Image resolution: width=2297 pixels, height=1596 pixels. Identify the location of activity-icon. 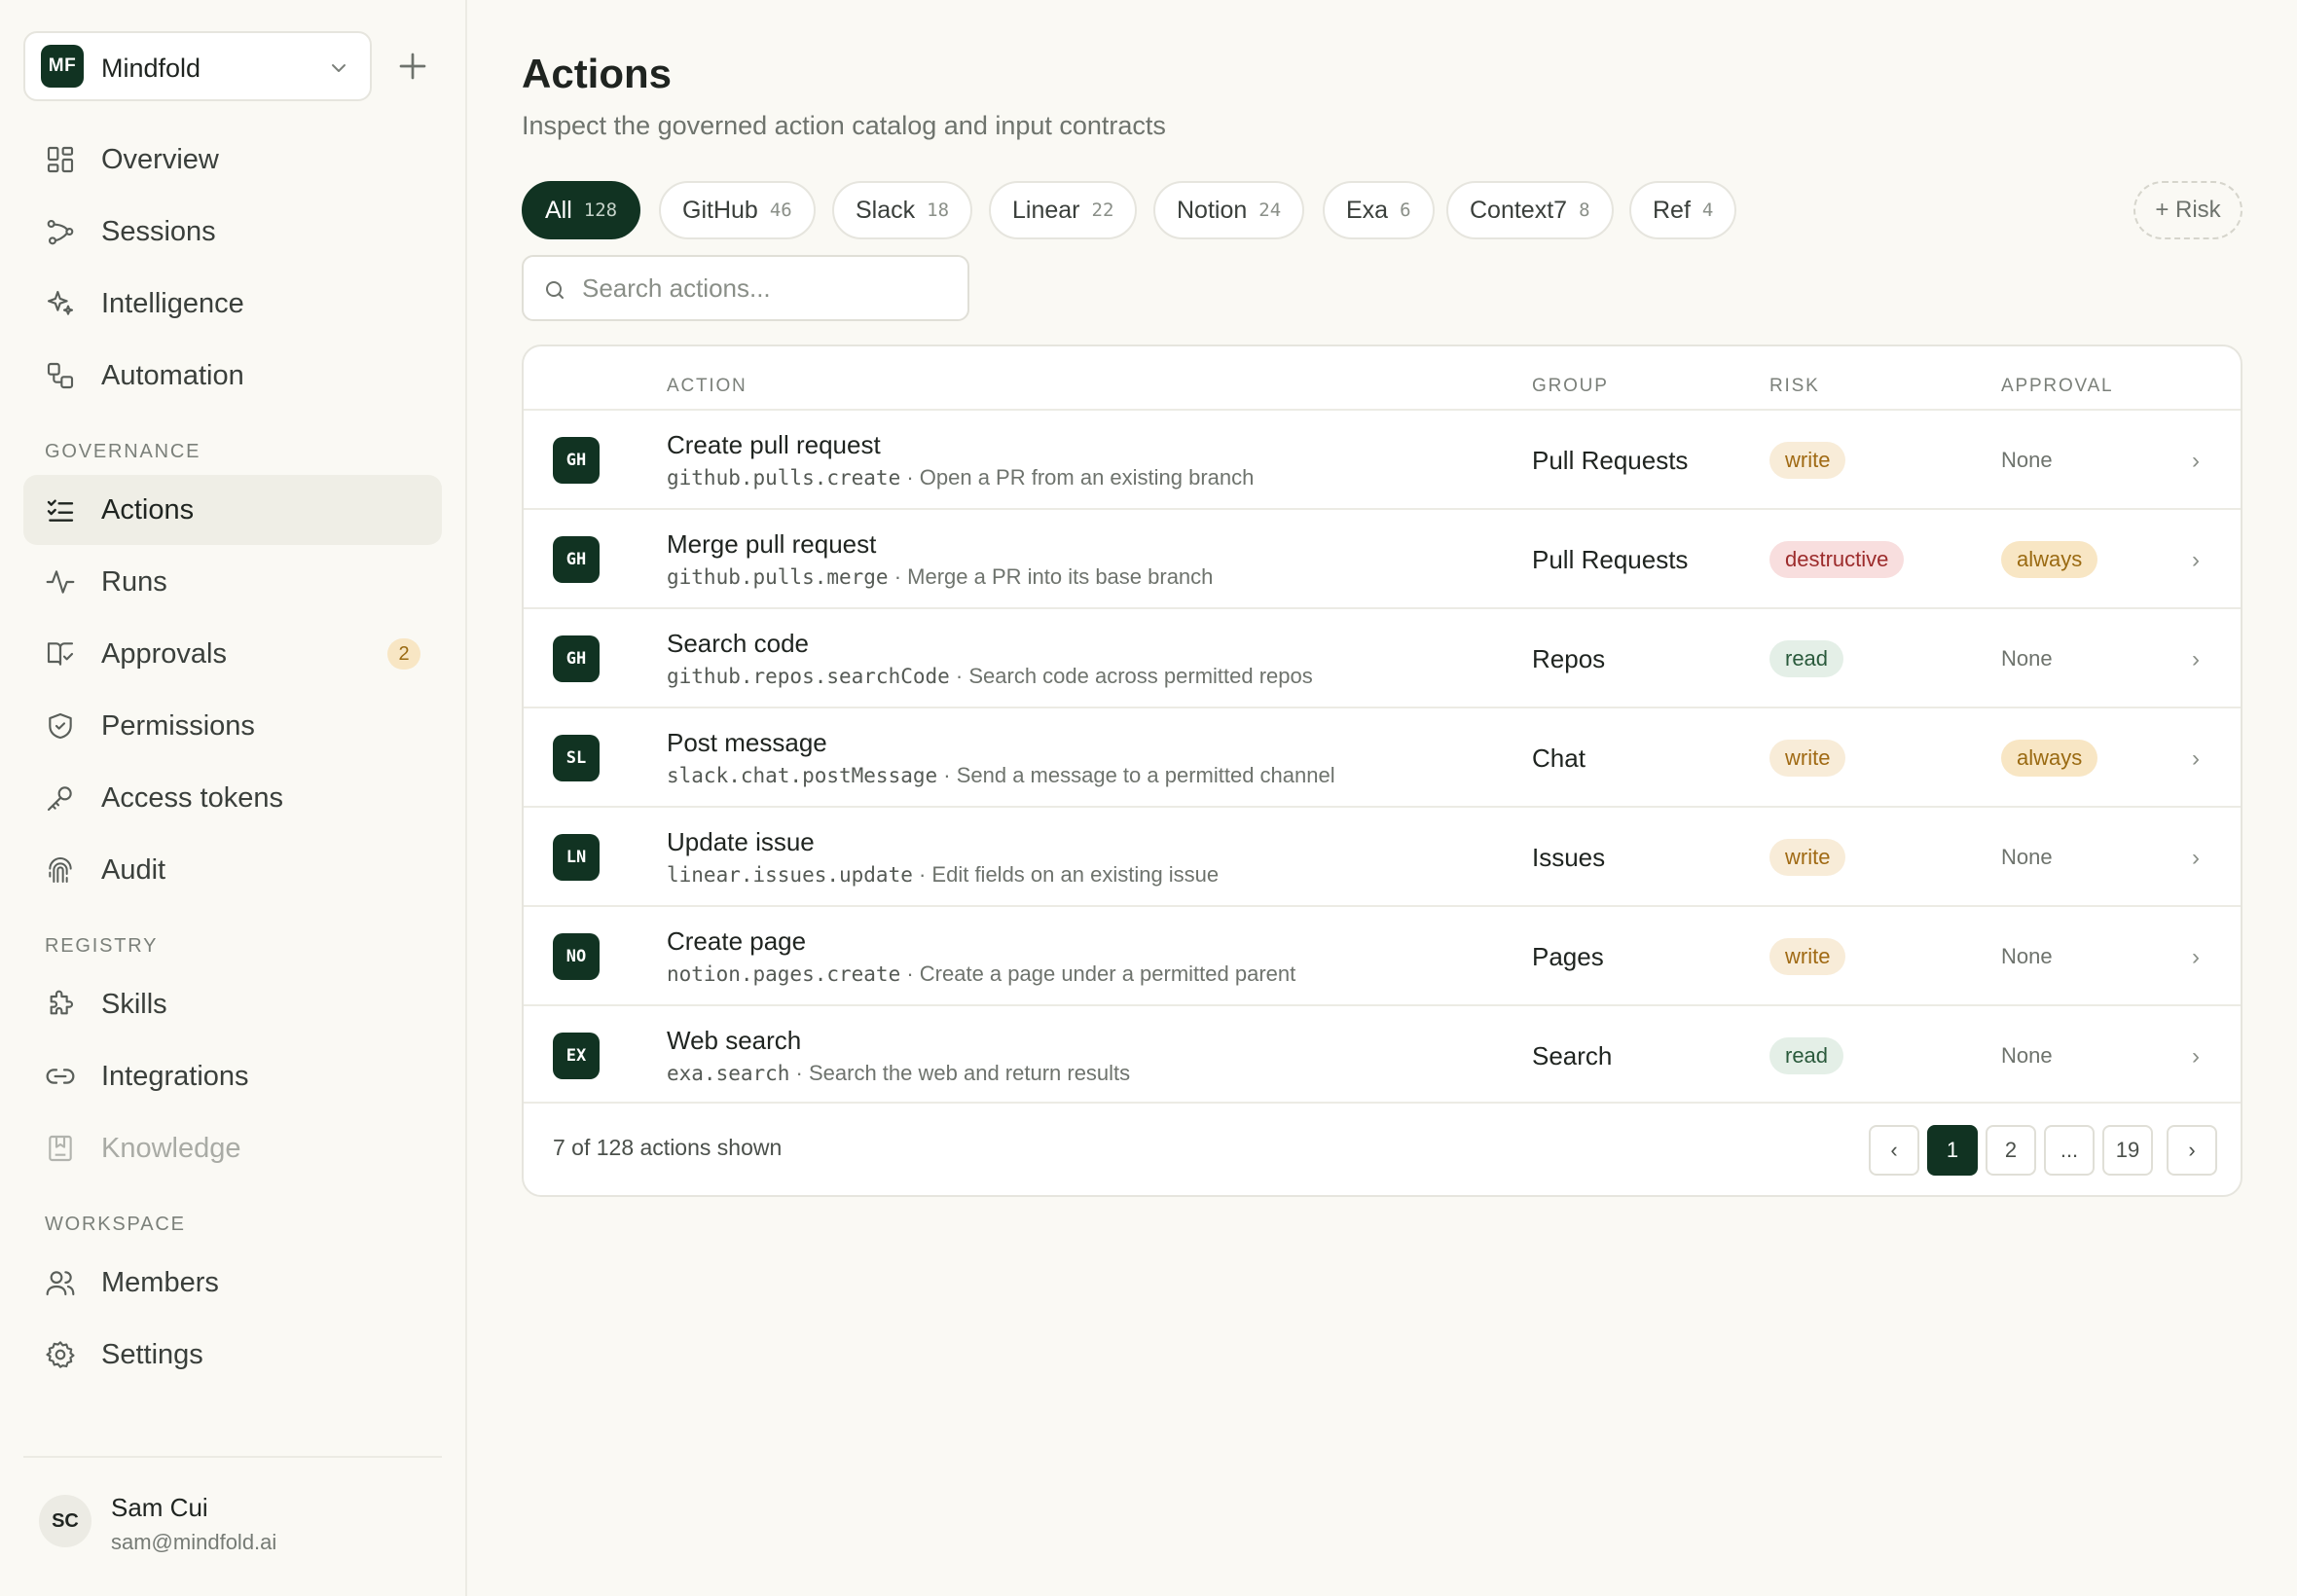
(60, 582).